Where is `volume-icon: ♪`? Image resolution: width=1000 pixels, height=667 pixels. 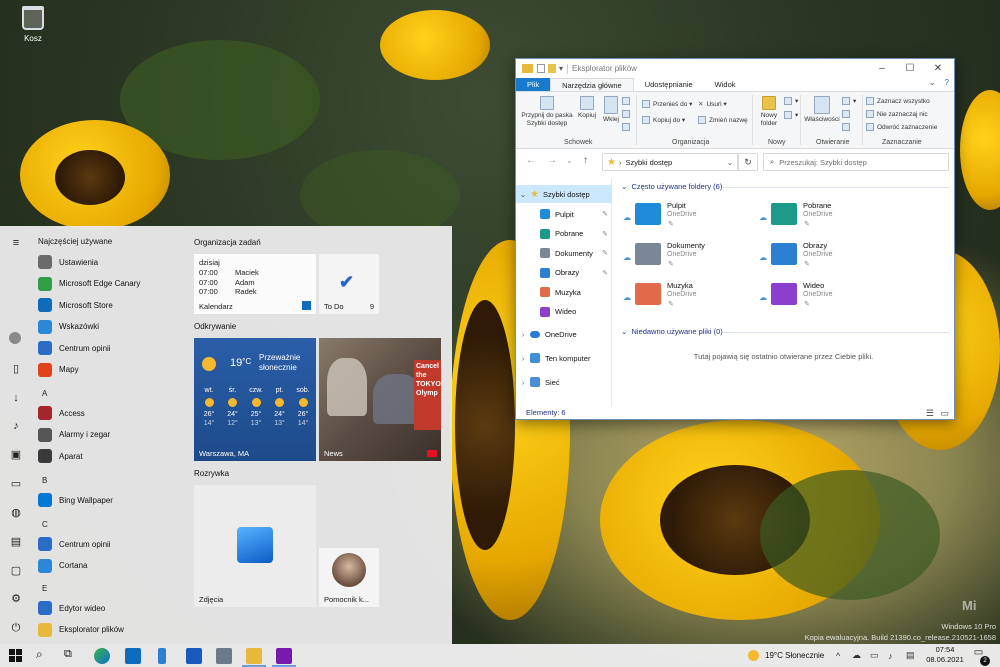
volume-icon: ♪ is located at coordinates (890, 655).